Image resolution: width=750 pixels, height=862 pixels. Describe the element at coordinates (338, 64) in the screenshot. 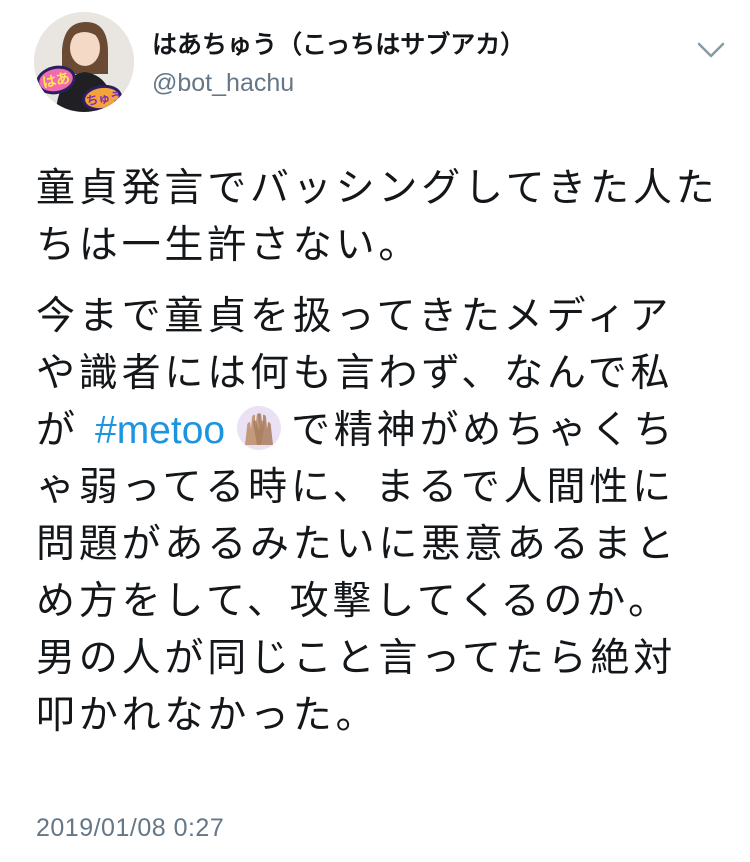

I see `user-info: はあちゅう（こっちはサブアカ） @bot_hachu` at that location.